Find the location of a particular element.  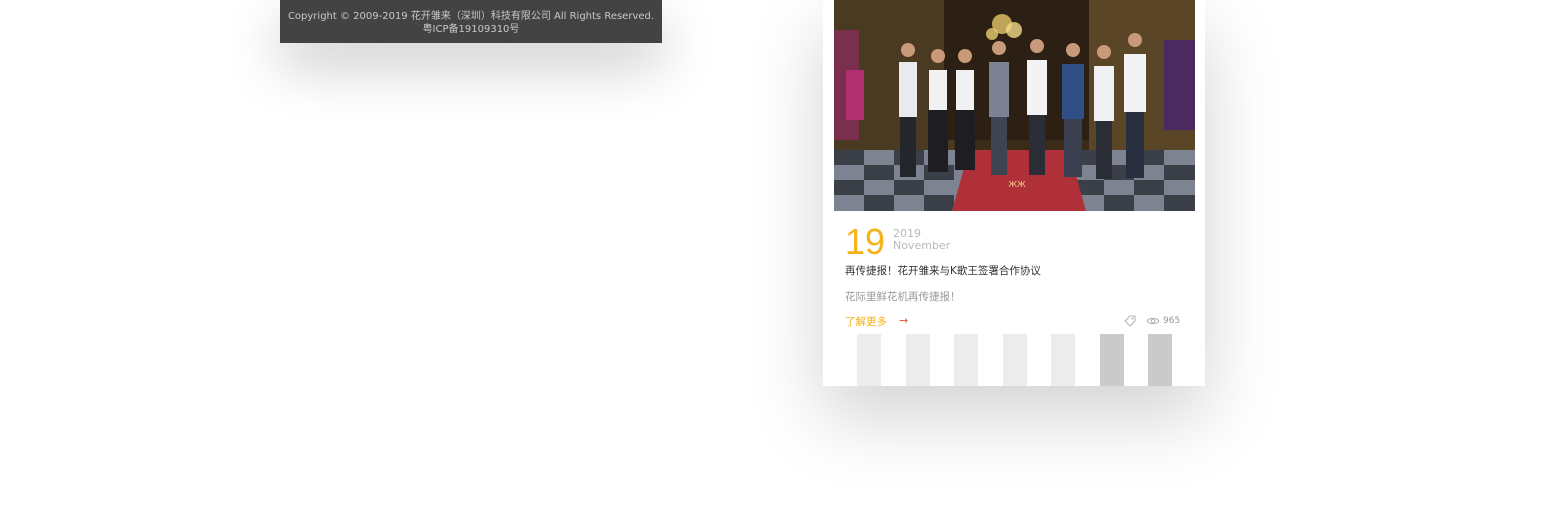

news-photo: ЖЖ is located at coordinates (1014, 105).